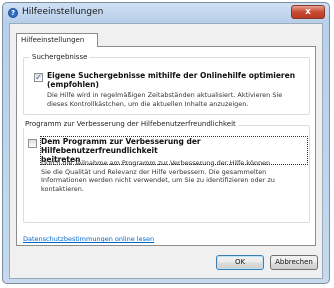 This screenshot has height=288, width=334. What do you see at coordinates (60, 57) in the screenshot?
I see `group-legend: Suchergebnisse` at bounding box center [60, 57].